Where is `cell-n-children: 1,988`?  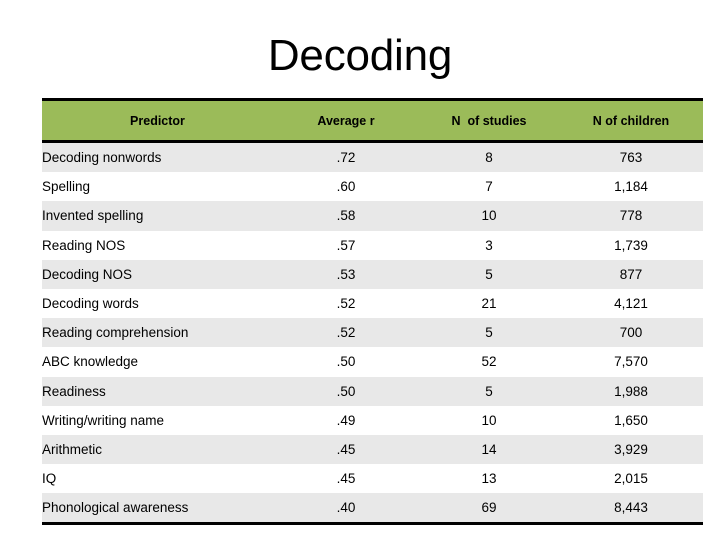
cell-n-children: 1,988 is located at coordinates (631, 391).